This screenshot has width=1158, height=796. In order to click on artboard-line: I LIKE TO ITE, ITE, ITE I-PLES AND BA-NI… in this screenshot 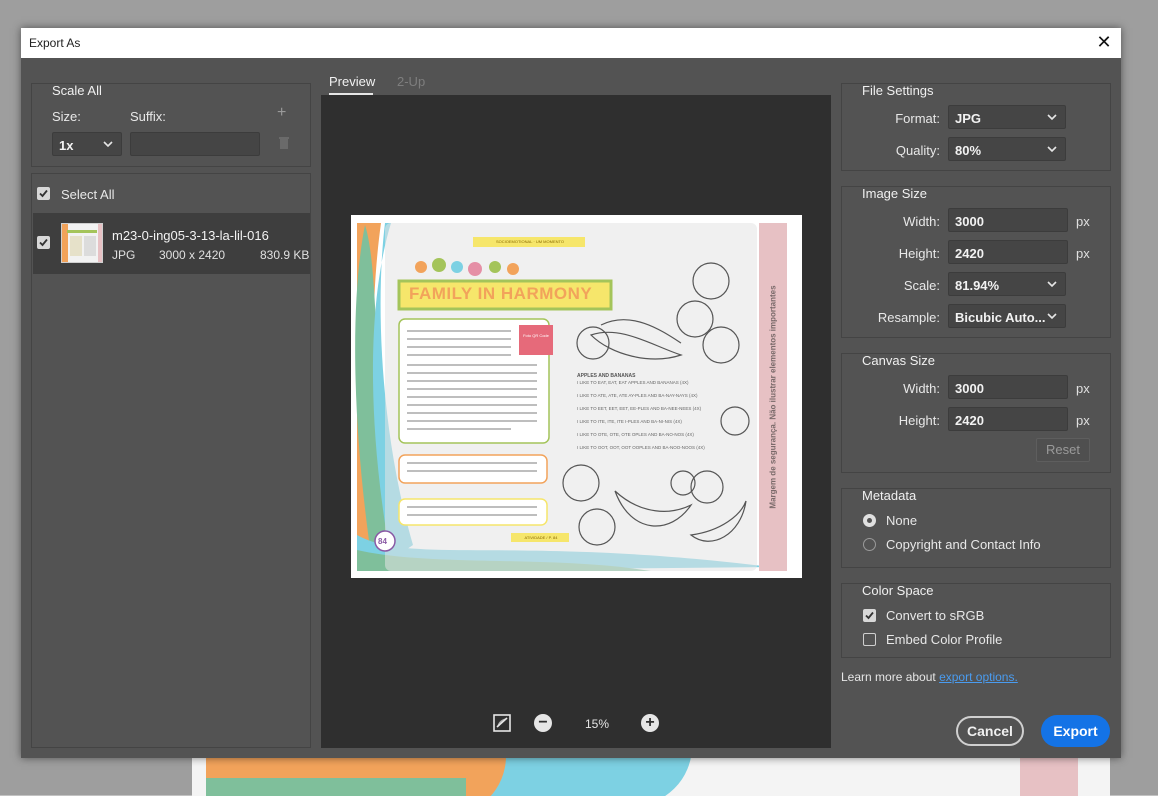, I will do `click(629, 421)`.